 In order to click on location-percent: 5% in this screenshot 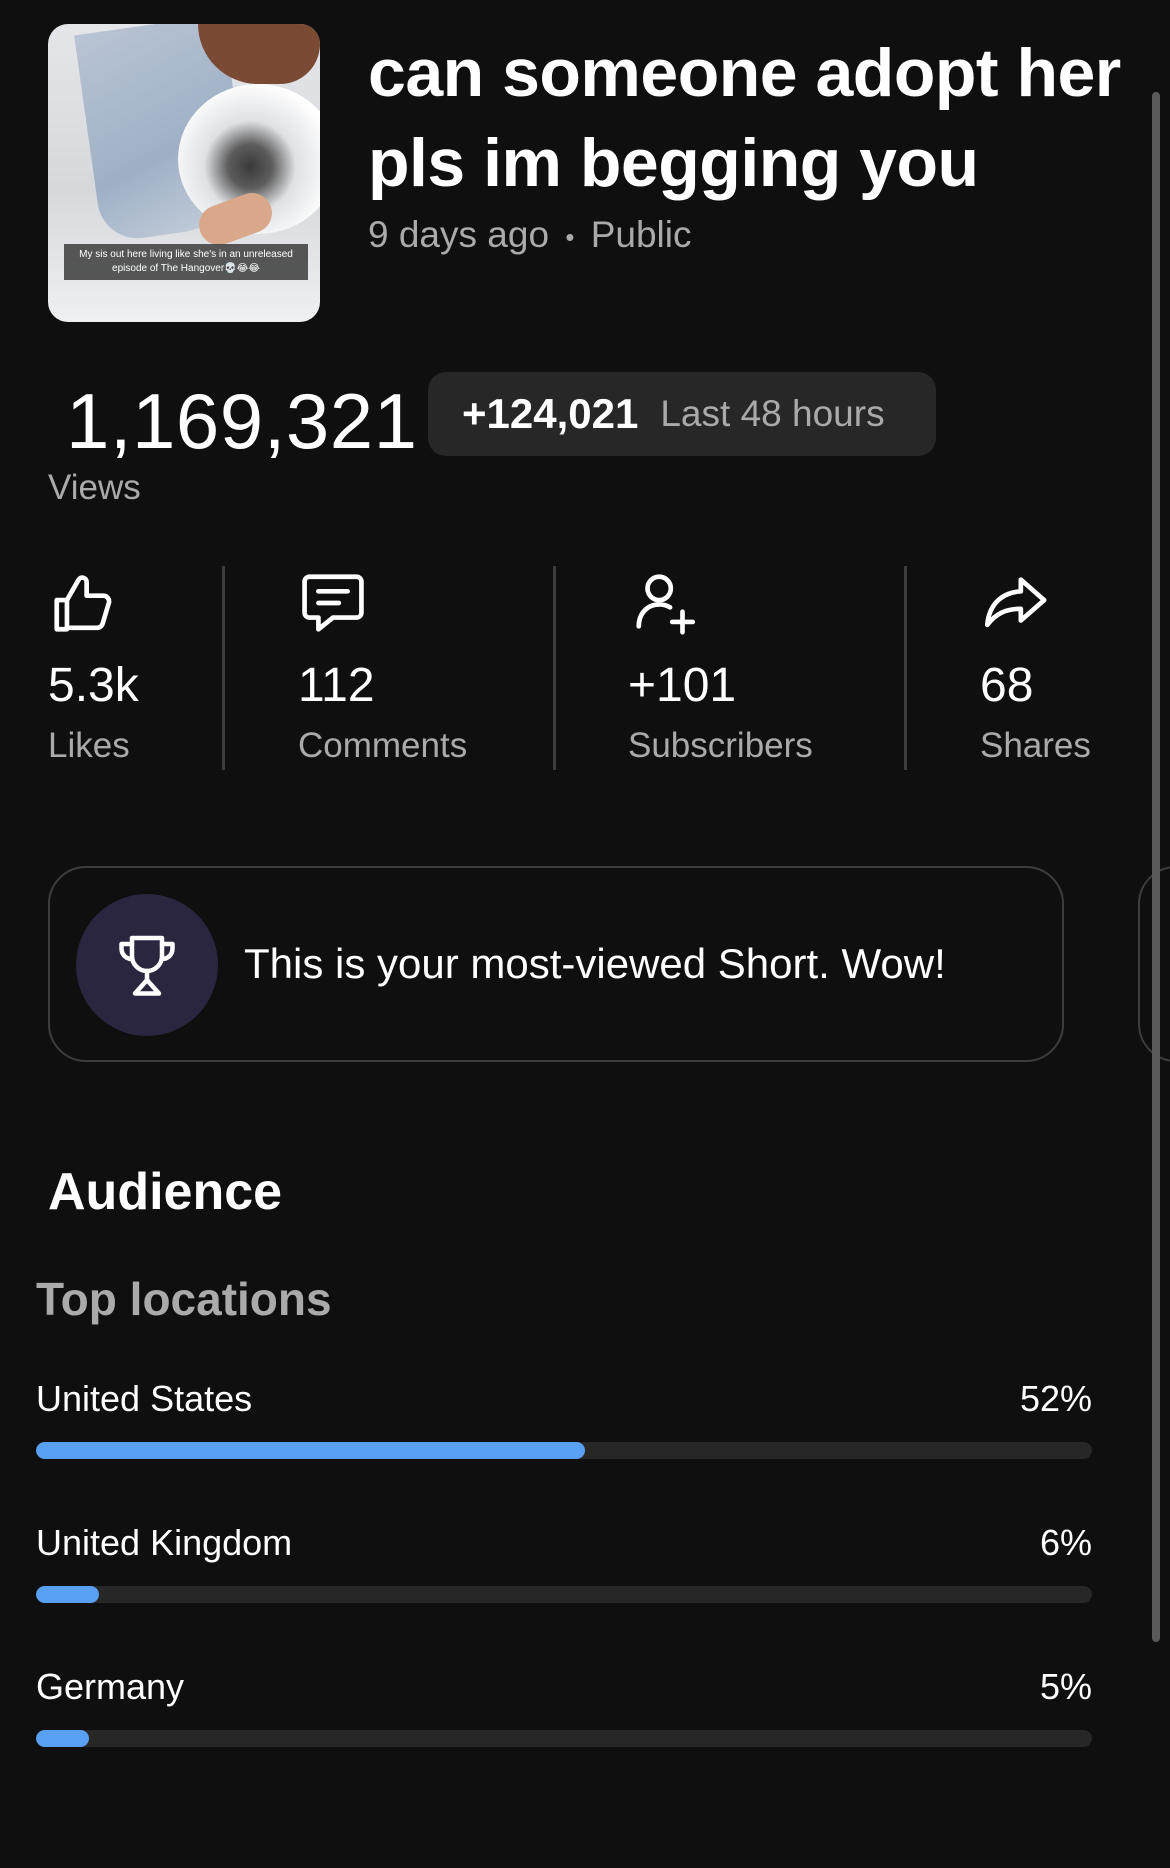, I will do `click(1065, 1686)`.